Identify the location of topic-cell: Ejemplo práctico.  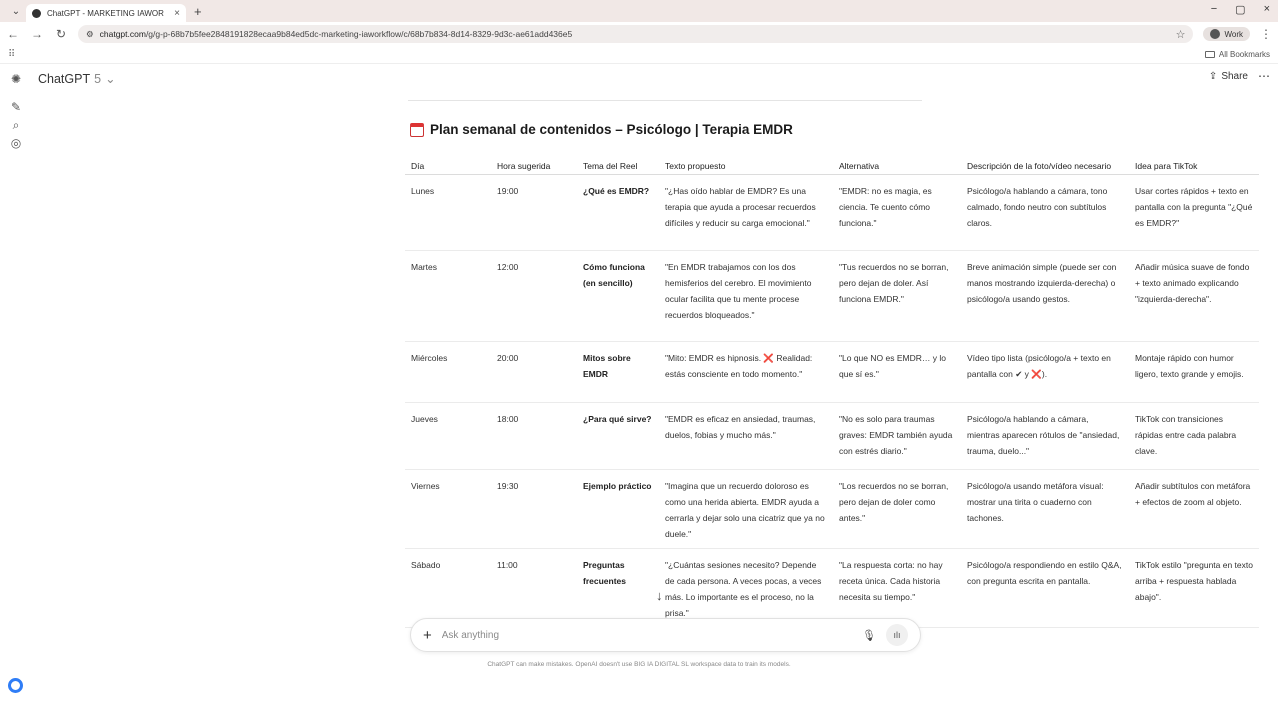
(618, 509).